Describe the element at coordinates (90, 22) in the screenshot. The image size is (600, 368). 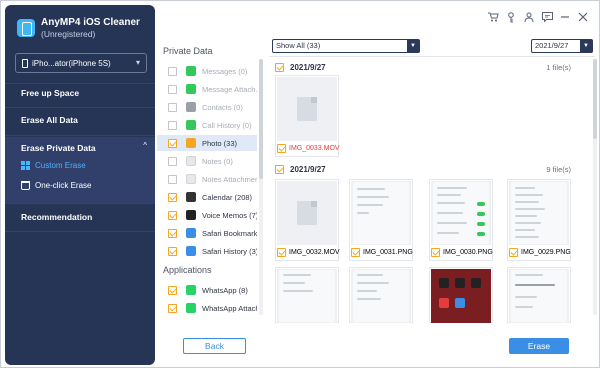
I see `app-title: AnyMP4 iOS Cleaner` at that location.